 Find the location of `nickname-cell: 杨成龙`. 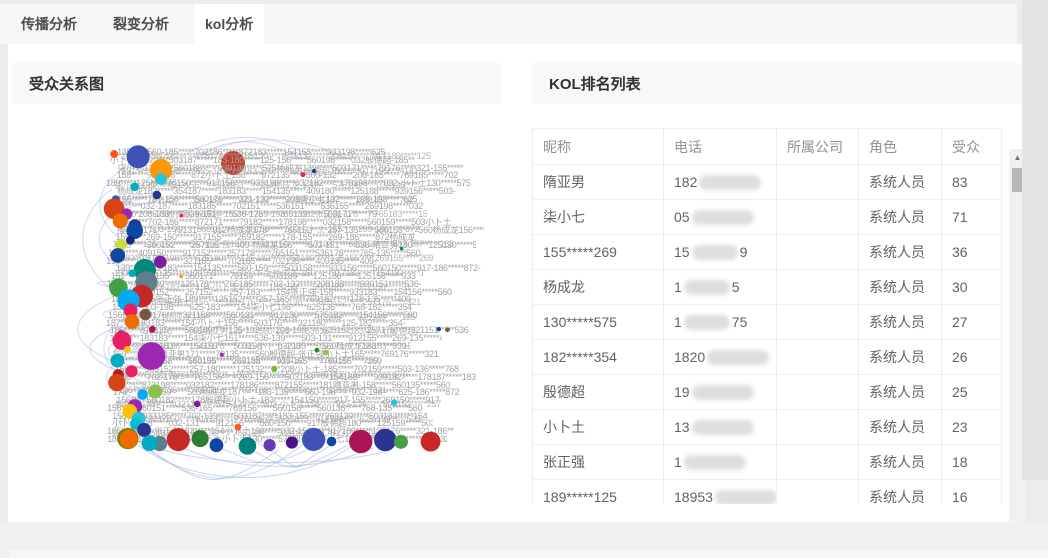

nickname-cell: 杨成龙 is located at coordinates (598, 287).